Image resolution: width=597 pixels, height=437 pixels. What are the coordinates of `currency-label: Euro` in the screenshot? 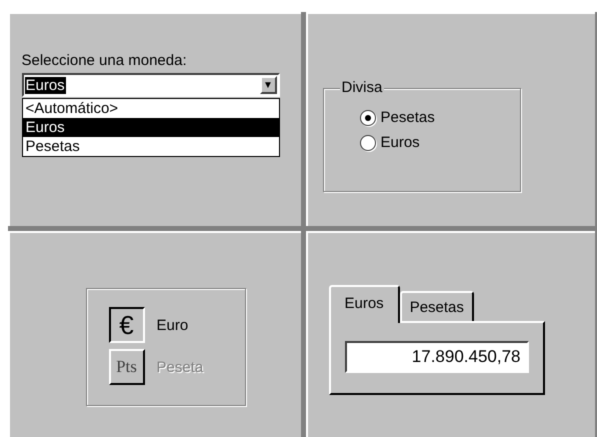 It's located at (172, 325).